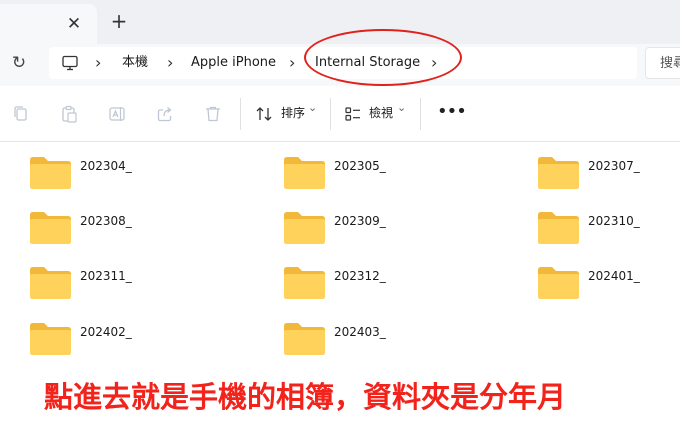  I want to click on new-tab-icon: +, so click(119, 21).